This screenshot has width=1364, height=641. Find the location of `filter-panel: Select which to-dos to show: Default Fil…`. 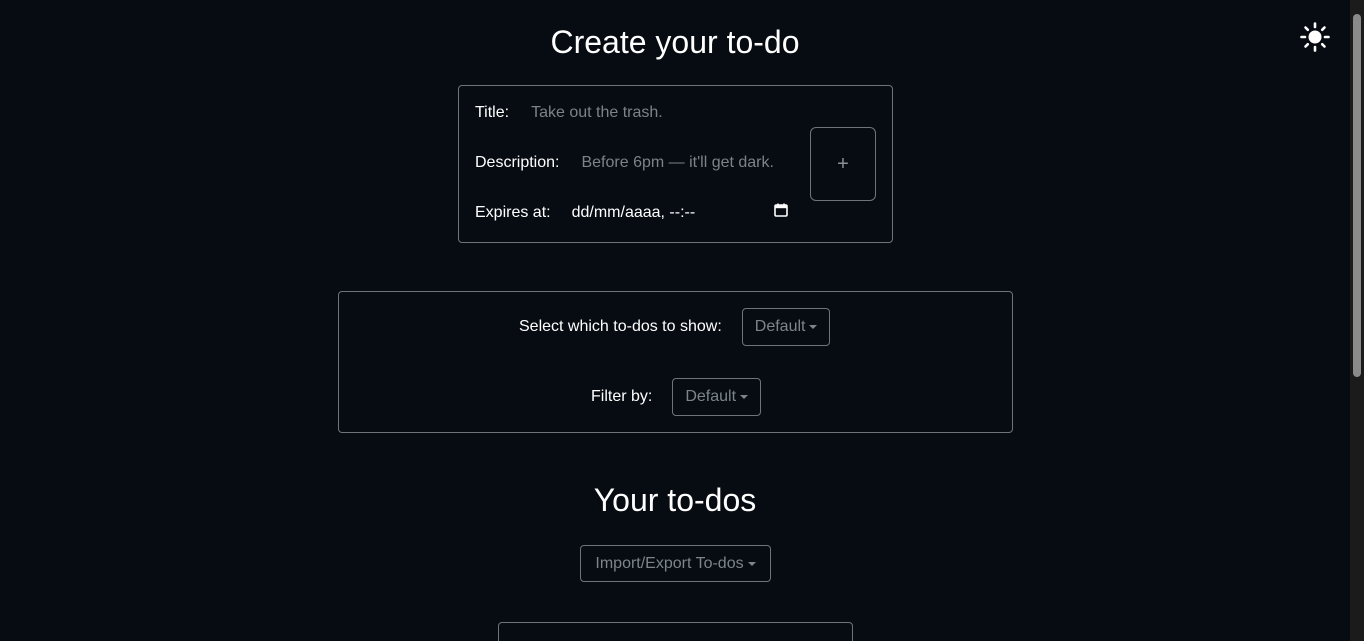

filter-panel: Select which to-dos to show: Default Fil… is located at coordinates (675, 362).